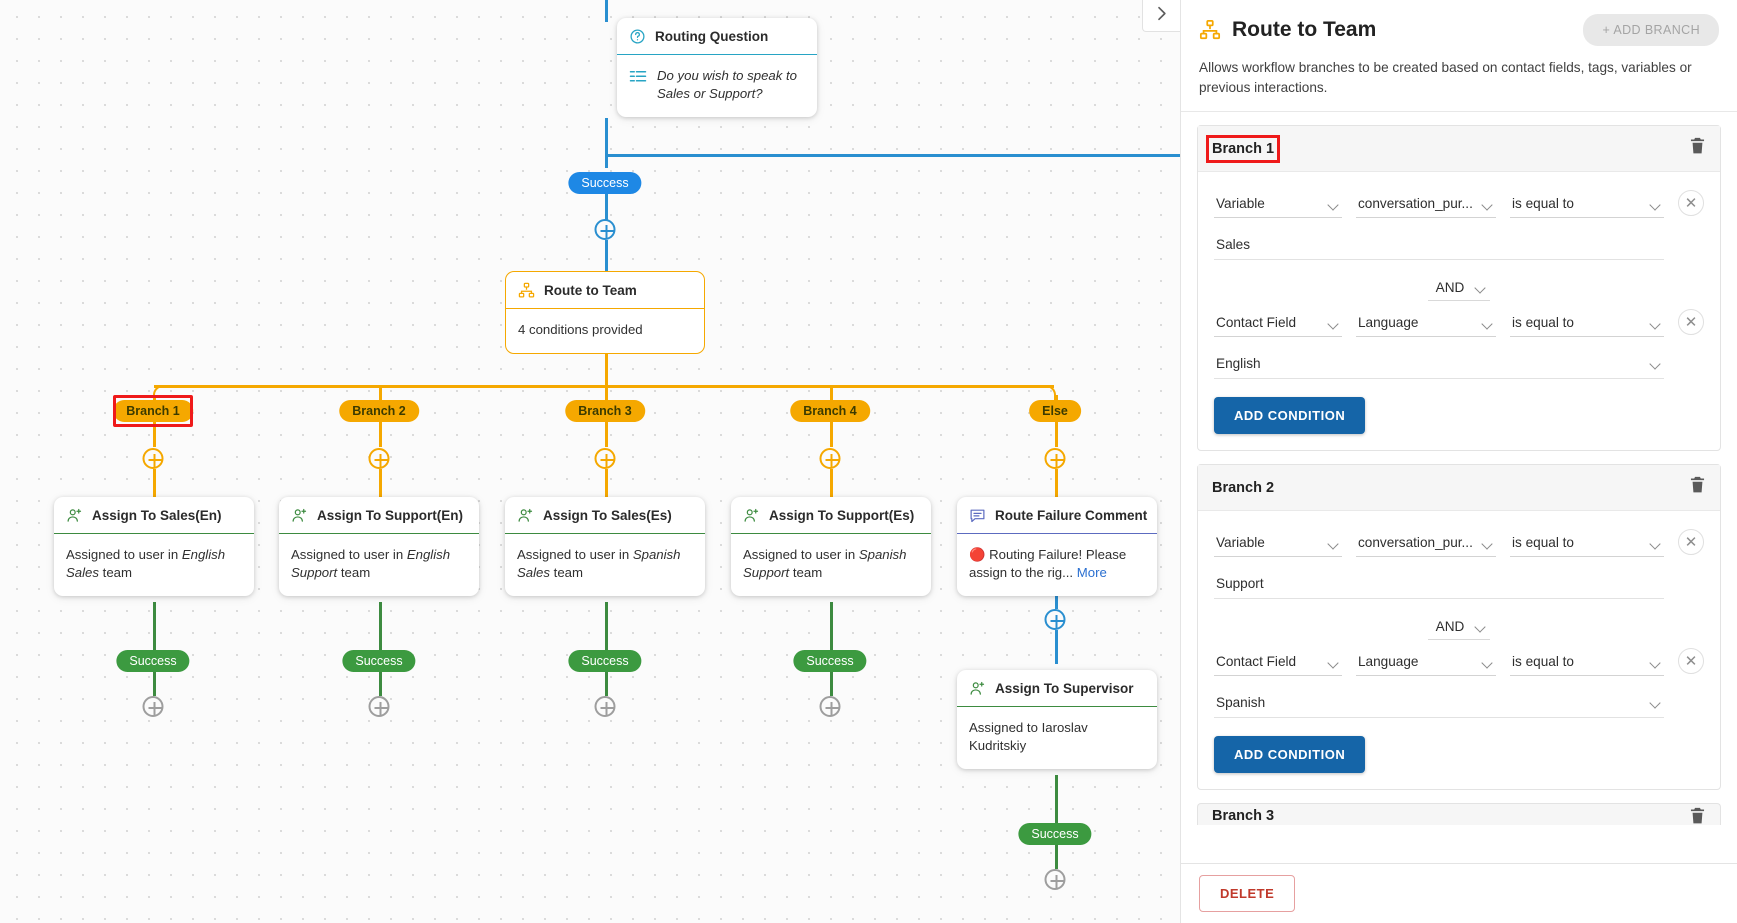 The image size is (1737, 923). What do you see at coordinates (1426, 323) in the screenshot?
I see `branch-1-cond-2-field-select: Language` at bounding box center [1426, 323].